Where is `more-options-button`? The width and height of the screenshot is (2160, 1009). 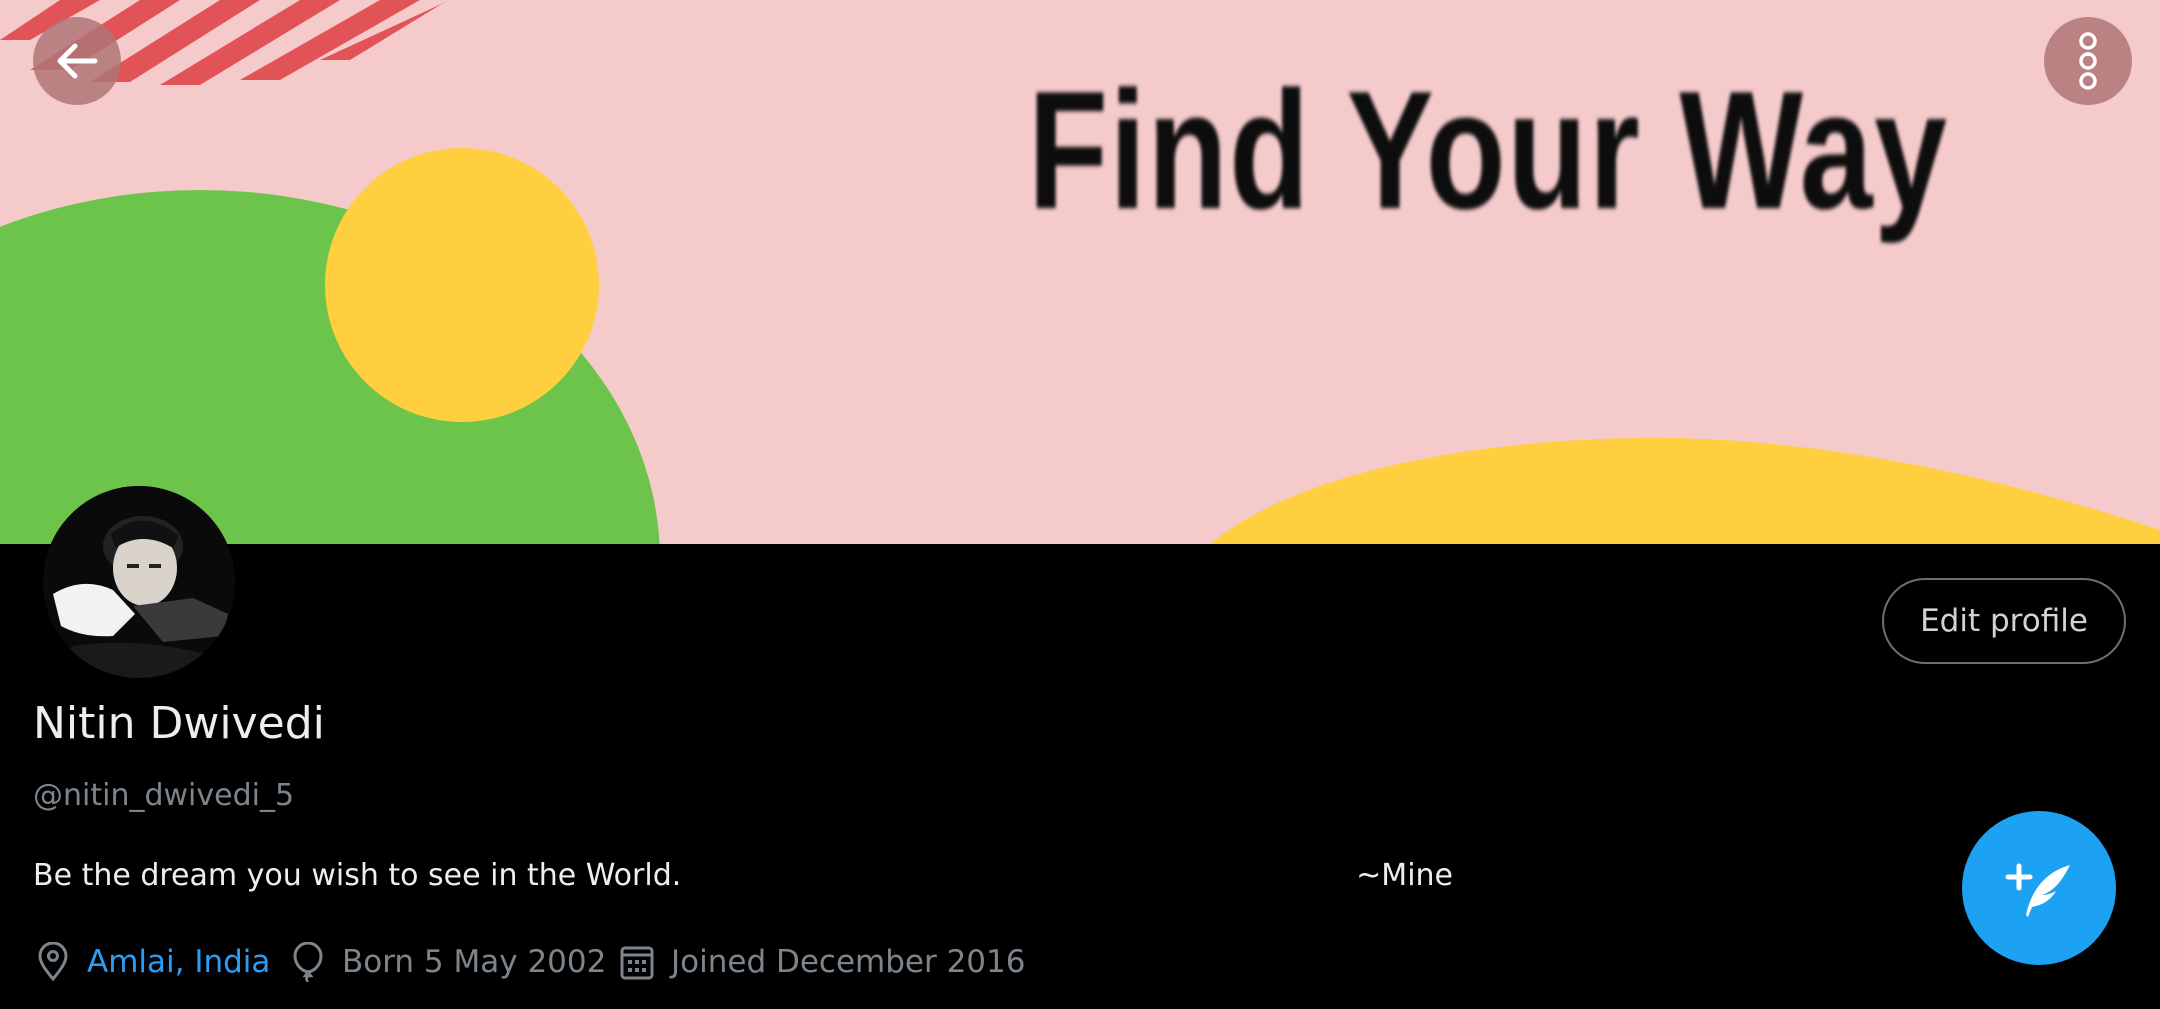 more-options-button is located at coordinates (2088, 61).